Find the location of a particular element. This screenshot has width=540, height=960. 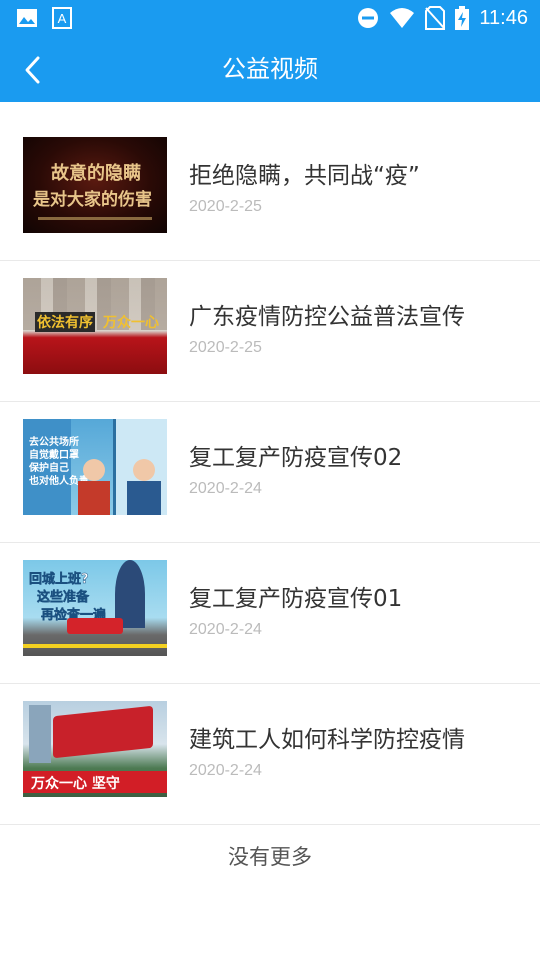

video-thumbnail: 回城上班? 这些准备 再检查一遍 is located at coordinates (95, 608).